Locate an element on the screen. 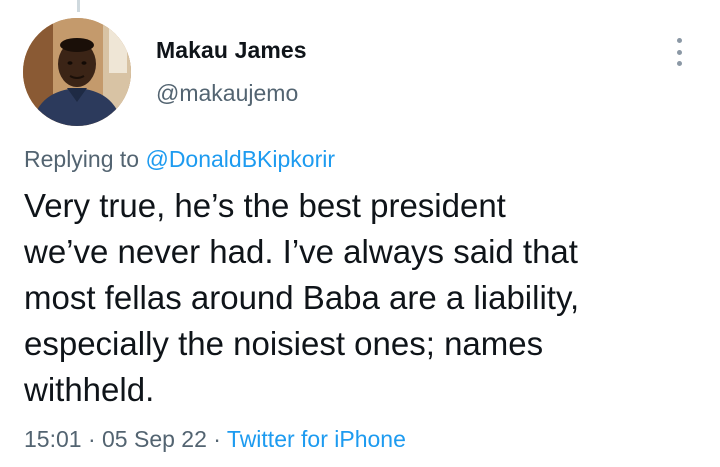  tweet-metadata: 15:01 · 05 Sep 22 · Twitter for iPhone is located at coordinates (215, 439).